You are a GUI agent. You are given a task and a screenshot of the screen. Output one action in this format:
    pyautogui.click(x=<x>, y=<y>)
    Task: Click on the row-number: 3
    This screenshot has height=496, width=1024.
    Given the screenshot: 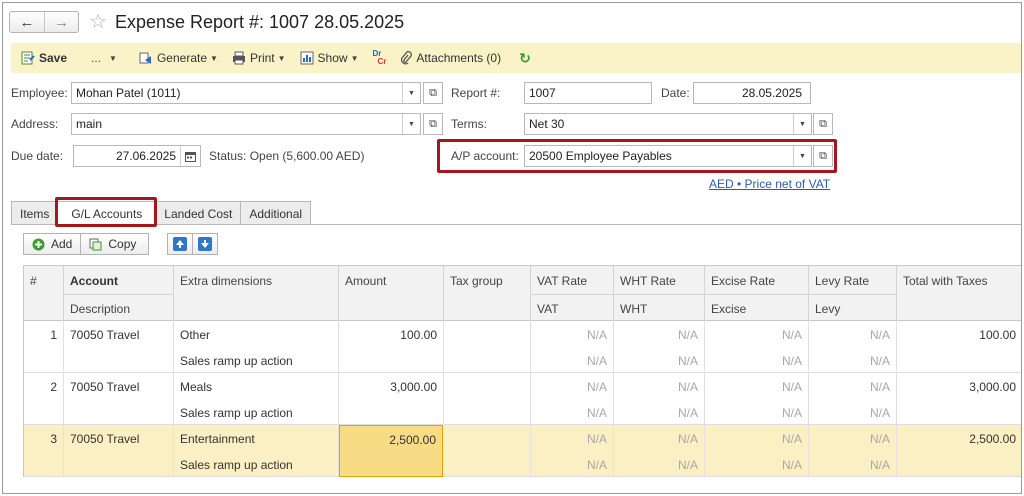 What is the action you would take?
    pyautogui.click(x=53, y=439)
    